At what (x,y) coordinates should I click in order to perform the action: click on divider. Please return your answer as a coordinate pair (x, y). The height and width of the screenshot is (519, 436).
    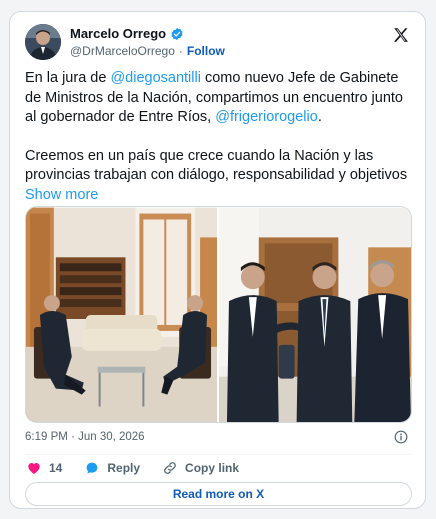
    Looking at the image, I should click on (217, 454).